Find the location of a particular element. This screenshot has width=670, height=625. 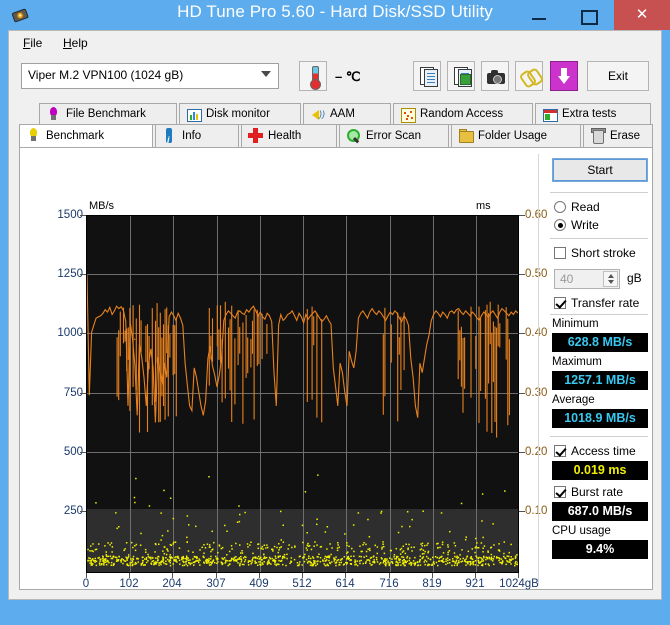

tab-benchmark: Benchmark is located at coordinates (86, 136).